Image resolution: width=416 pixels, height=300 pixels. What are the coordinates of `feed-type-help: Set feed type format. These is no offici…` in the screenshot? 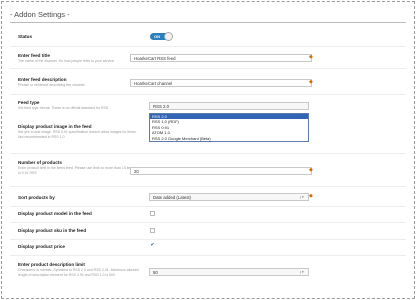 It's located at (64, 108).